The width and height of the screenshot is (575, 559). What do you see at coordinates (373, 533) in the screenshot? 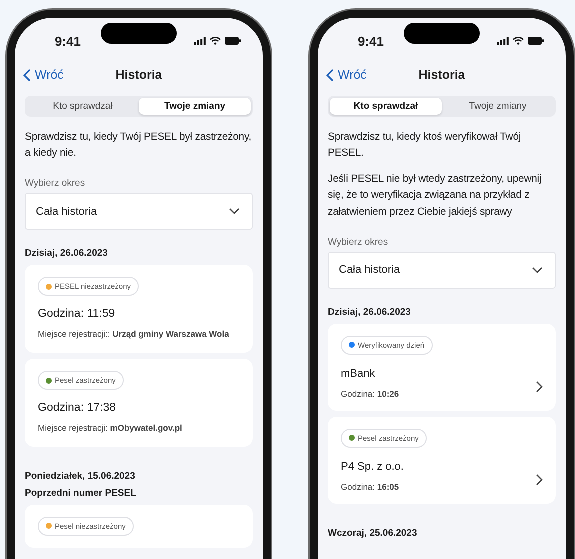
I see `date-heading: Wczoraj, 25.06.2023` at bounding box center [373, 533].